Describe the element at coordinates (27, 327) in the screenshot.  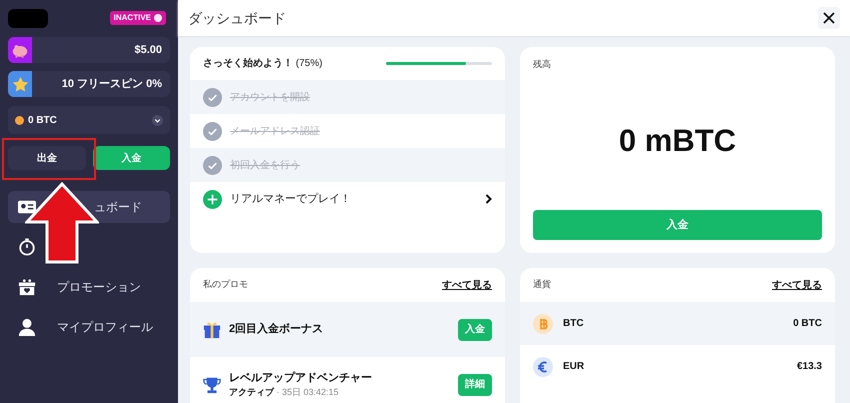
I see `user-icon` at that location.